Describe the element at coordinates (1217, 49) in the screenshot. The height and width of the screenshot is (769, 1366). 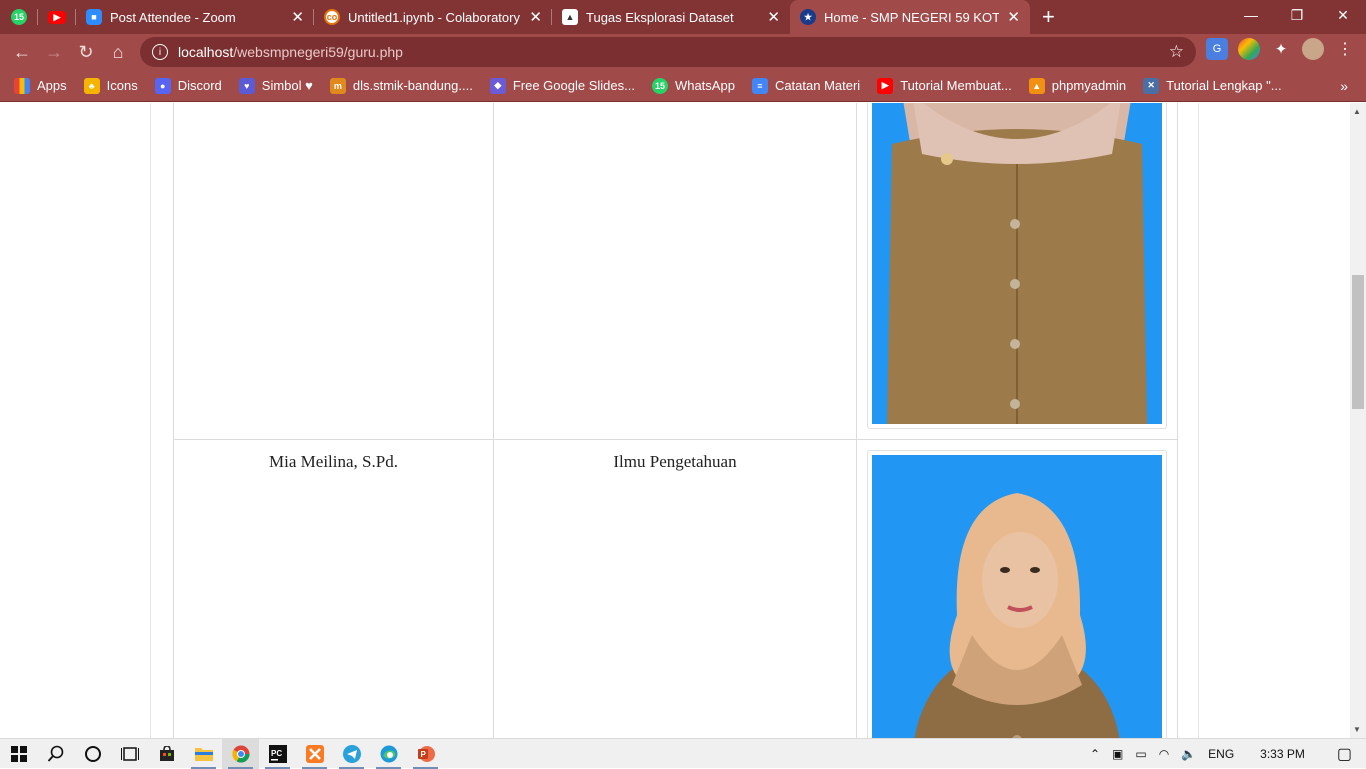
I see `google-translate-icon: G` at that location.